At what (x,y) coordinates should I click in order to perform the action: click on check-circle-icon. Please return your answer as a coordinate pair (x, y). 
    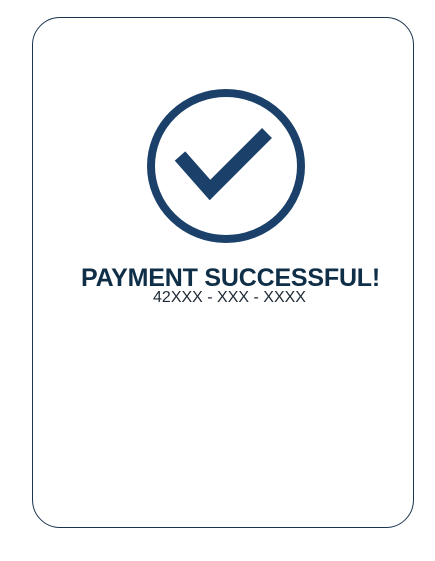
    Looking at the image, I should click on (226, 166).